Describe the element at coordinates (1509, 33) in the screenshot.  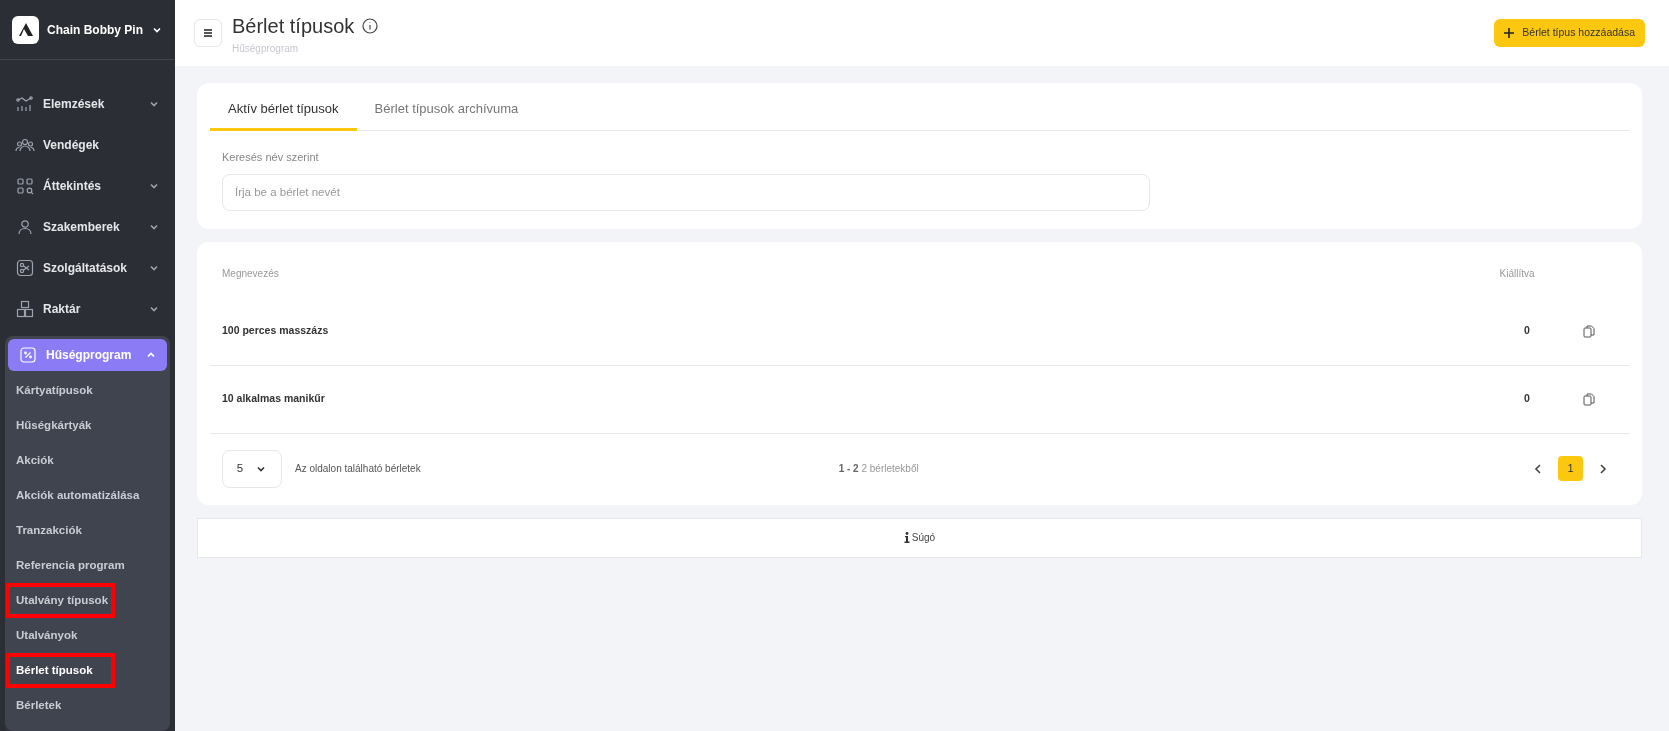
I see `plus-icon` at that location.